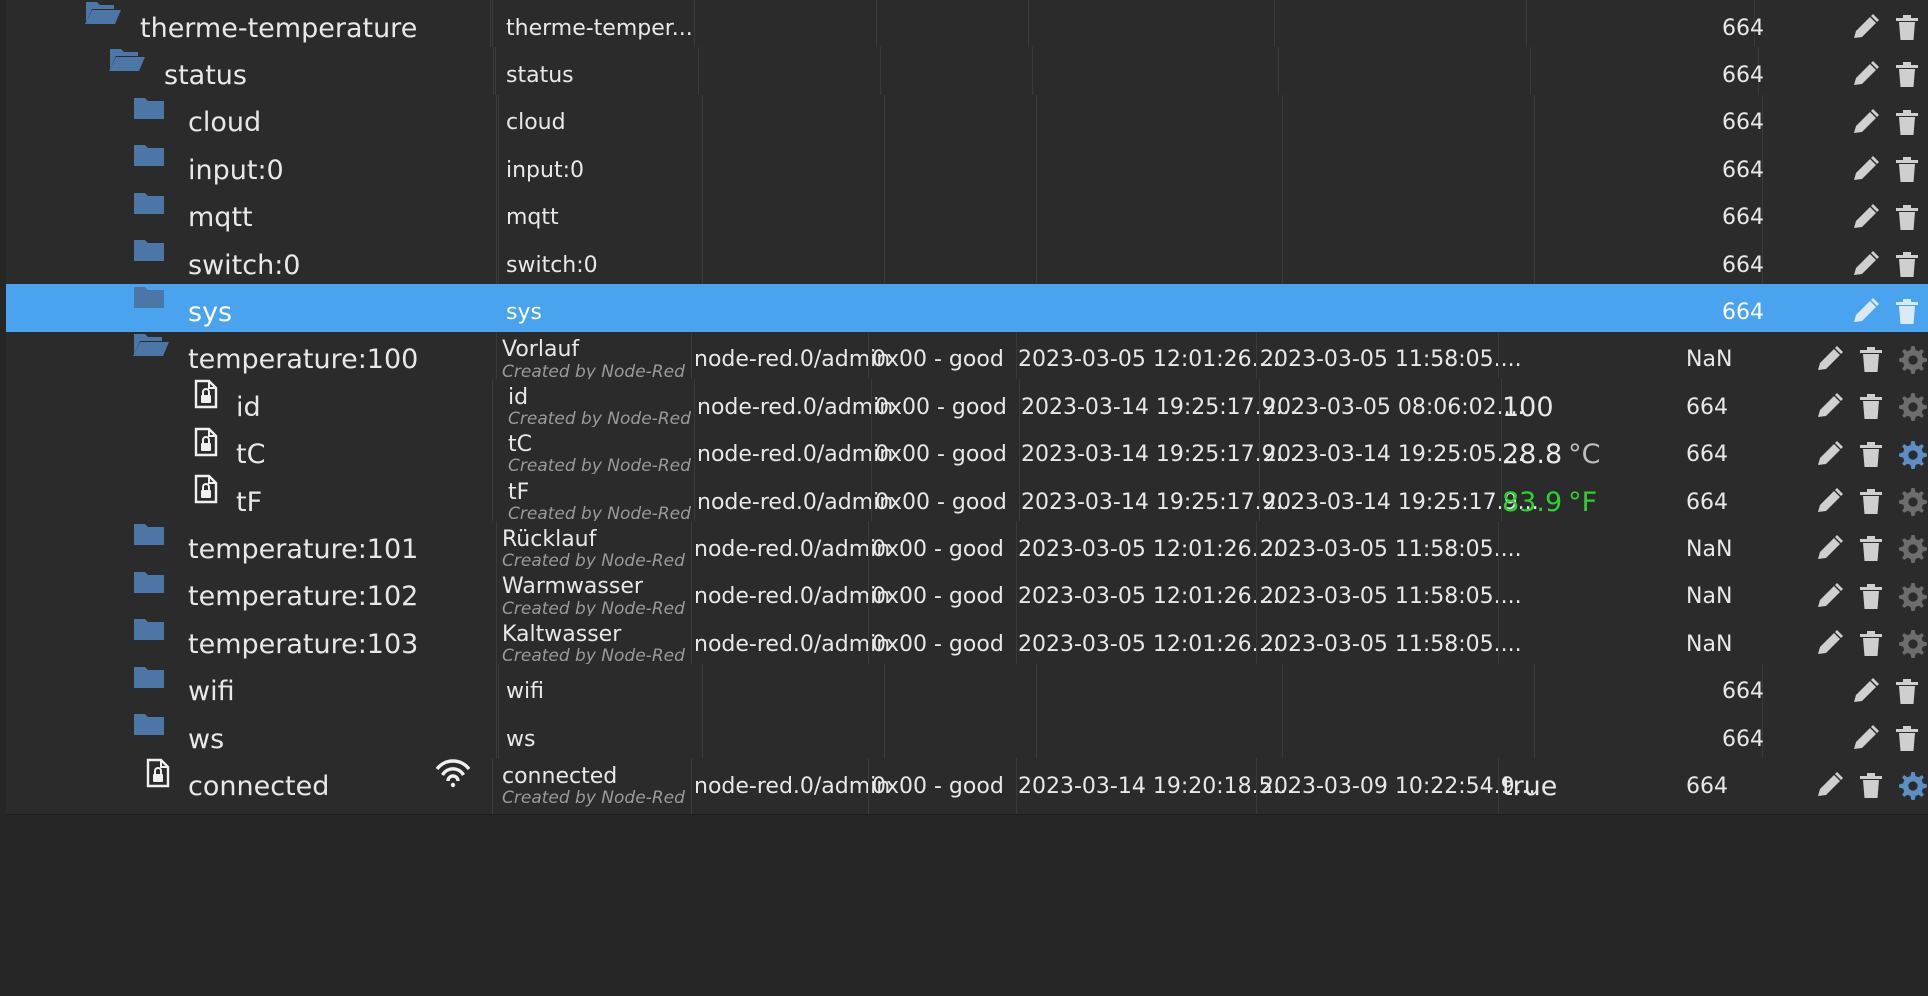 The image size is (1928, 996). I want to click on object-name: connected Created by Node-Red, so click(594, 786).